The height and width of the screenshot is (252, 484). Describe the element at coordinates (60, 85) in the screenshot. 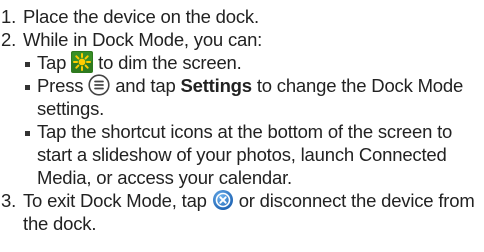

I see `bullet-text-before: Press` at that location.